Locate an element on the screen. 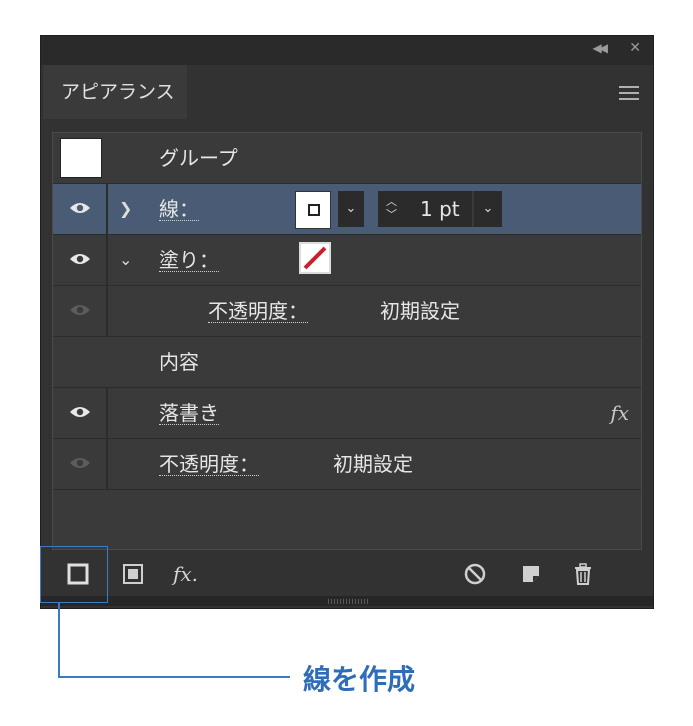 This screenshot has width=693, height=726. stroke-weight-stepper: ︿ ﹀ 1 pt ⌄ is located at coordinates (440, 209).